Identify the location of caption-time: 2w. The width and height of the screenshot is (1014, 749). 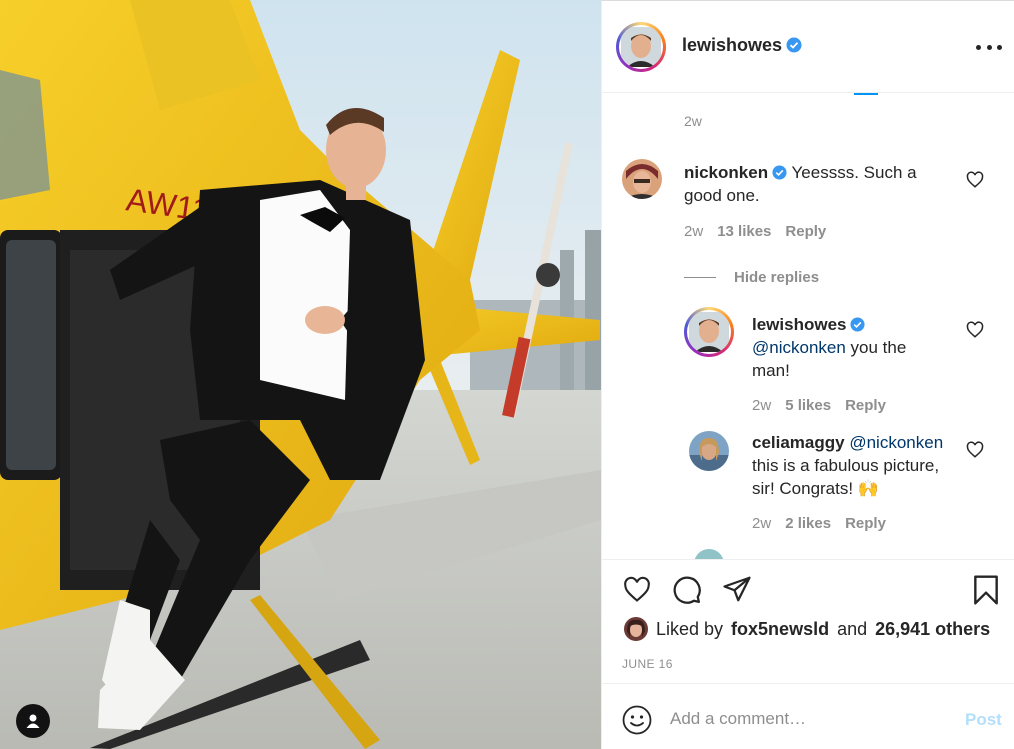
(693, 121).